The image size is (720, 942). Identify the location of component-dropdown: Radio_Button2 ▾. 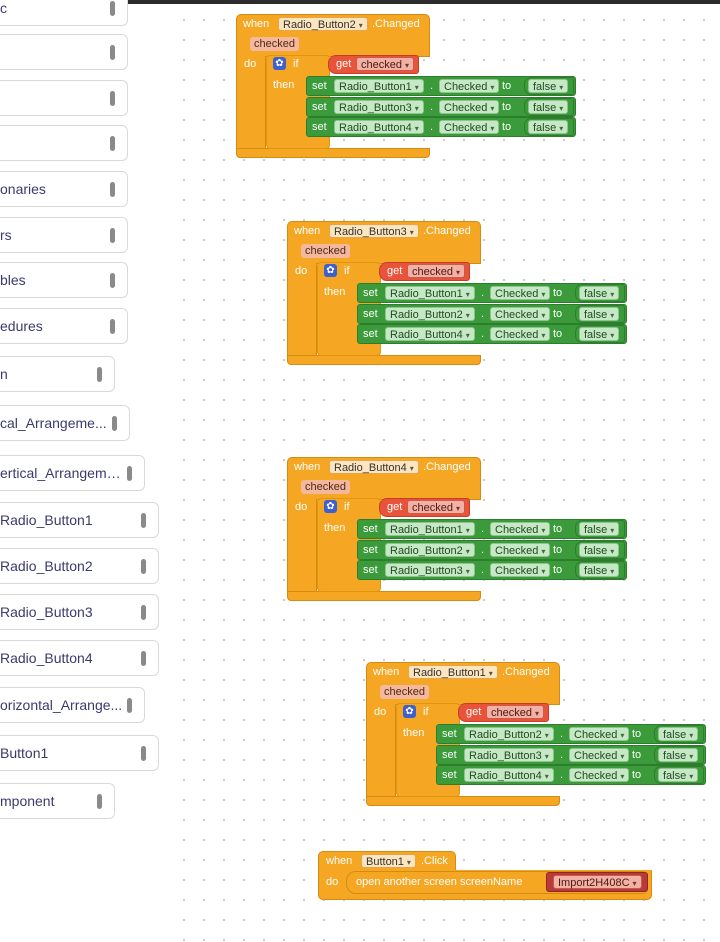
(323, 24).